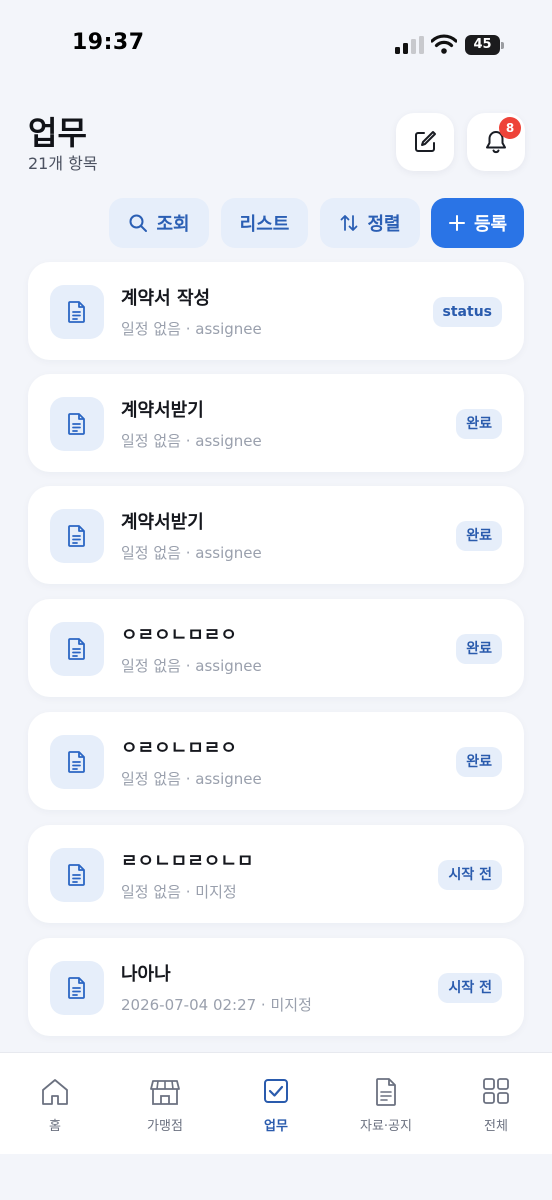 This screenshot has height=1200, width=552. Describe the element at coordinates (165, 1126) in the screenshot. I see `nav-store-label: 가맹점` at that location.